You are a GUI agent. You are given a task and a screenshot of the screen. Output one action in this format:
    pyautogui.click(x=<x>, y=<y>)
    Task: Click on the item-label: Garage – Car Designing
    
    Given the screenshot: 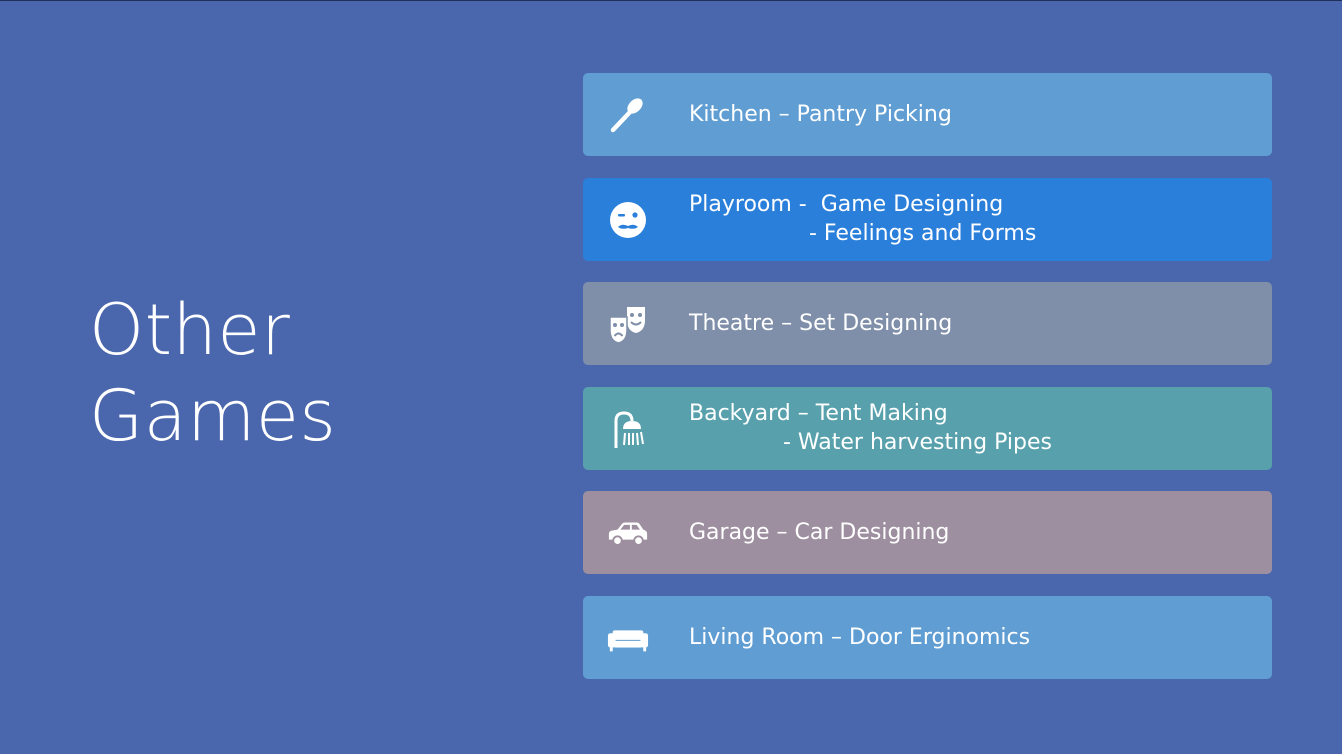 What is the action you would take?
    pyautogui.click(x=819, y=532)
    